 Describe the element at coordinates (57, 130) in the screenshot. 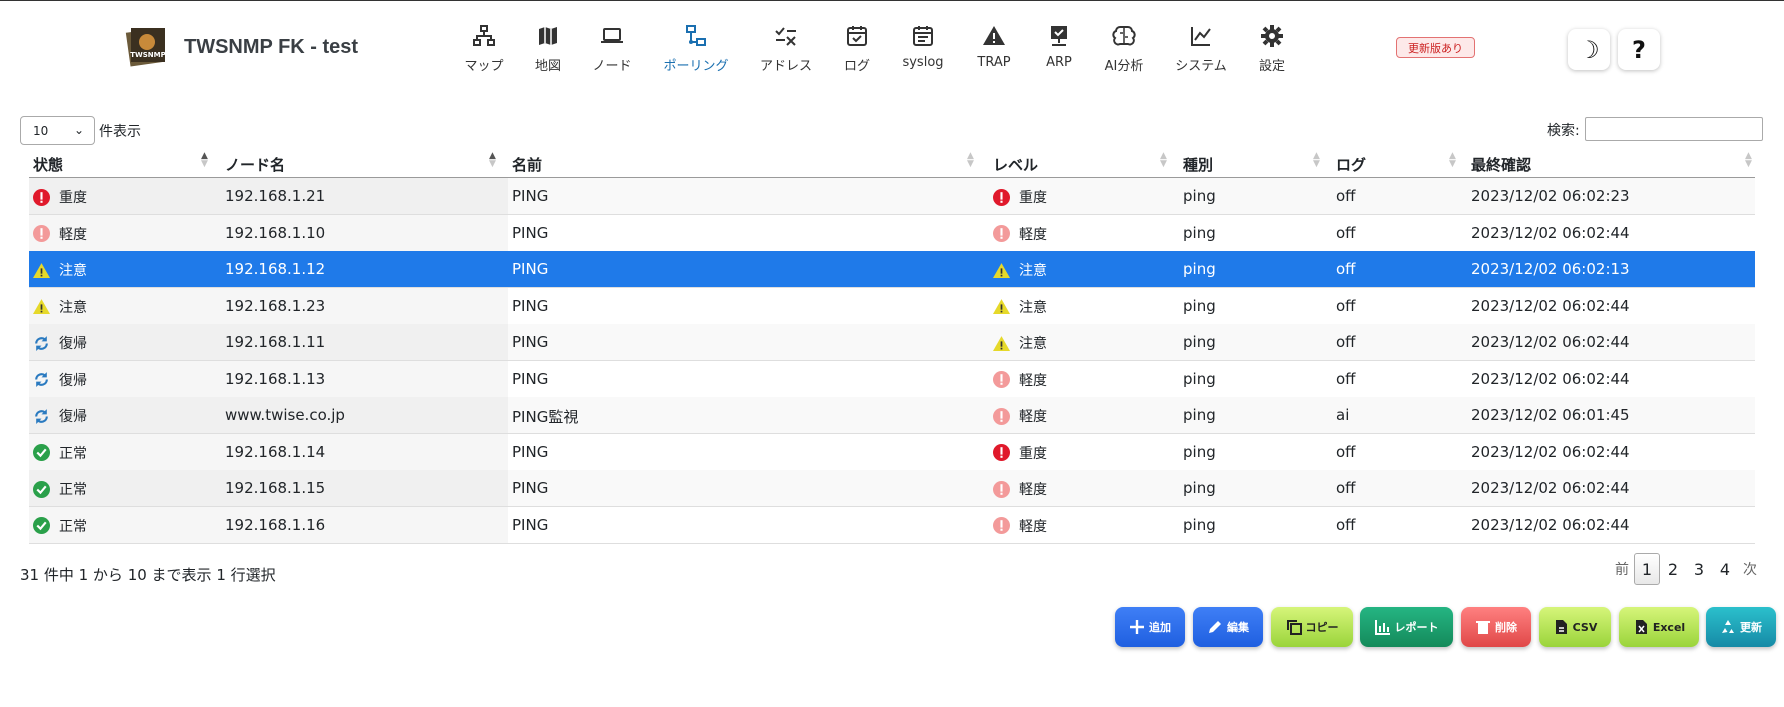

I see `page-length-select: 10 ⌄` at that location.